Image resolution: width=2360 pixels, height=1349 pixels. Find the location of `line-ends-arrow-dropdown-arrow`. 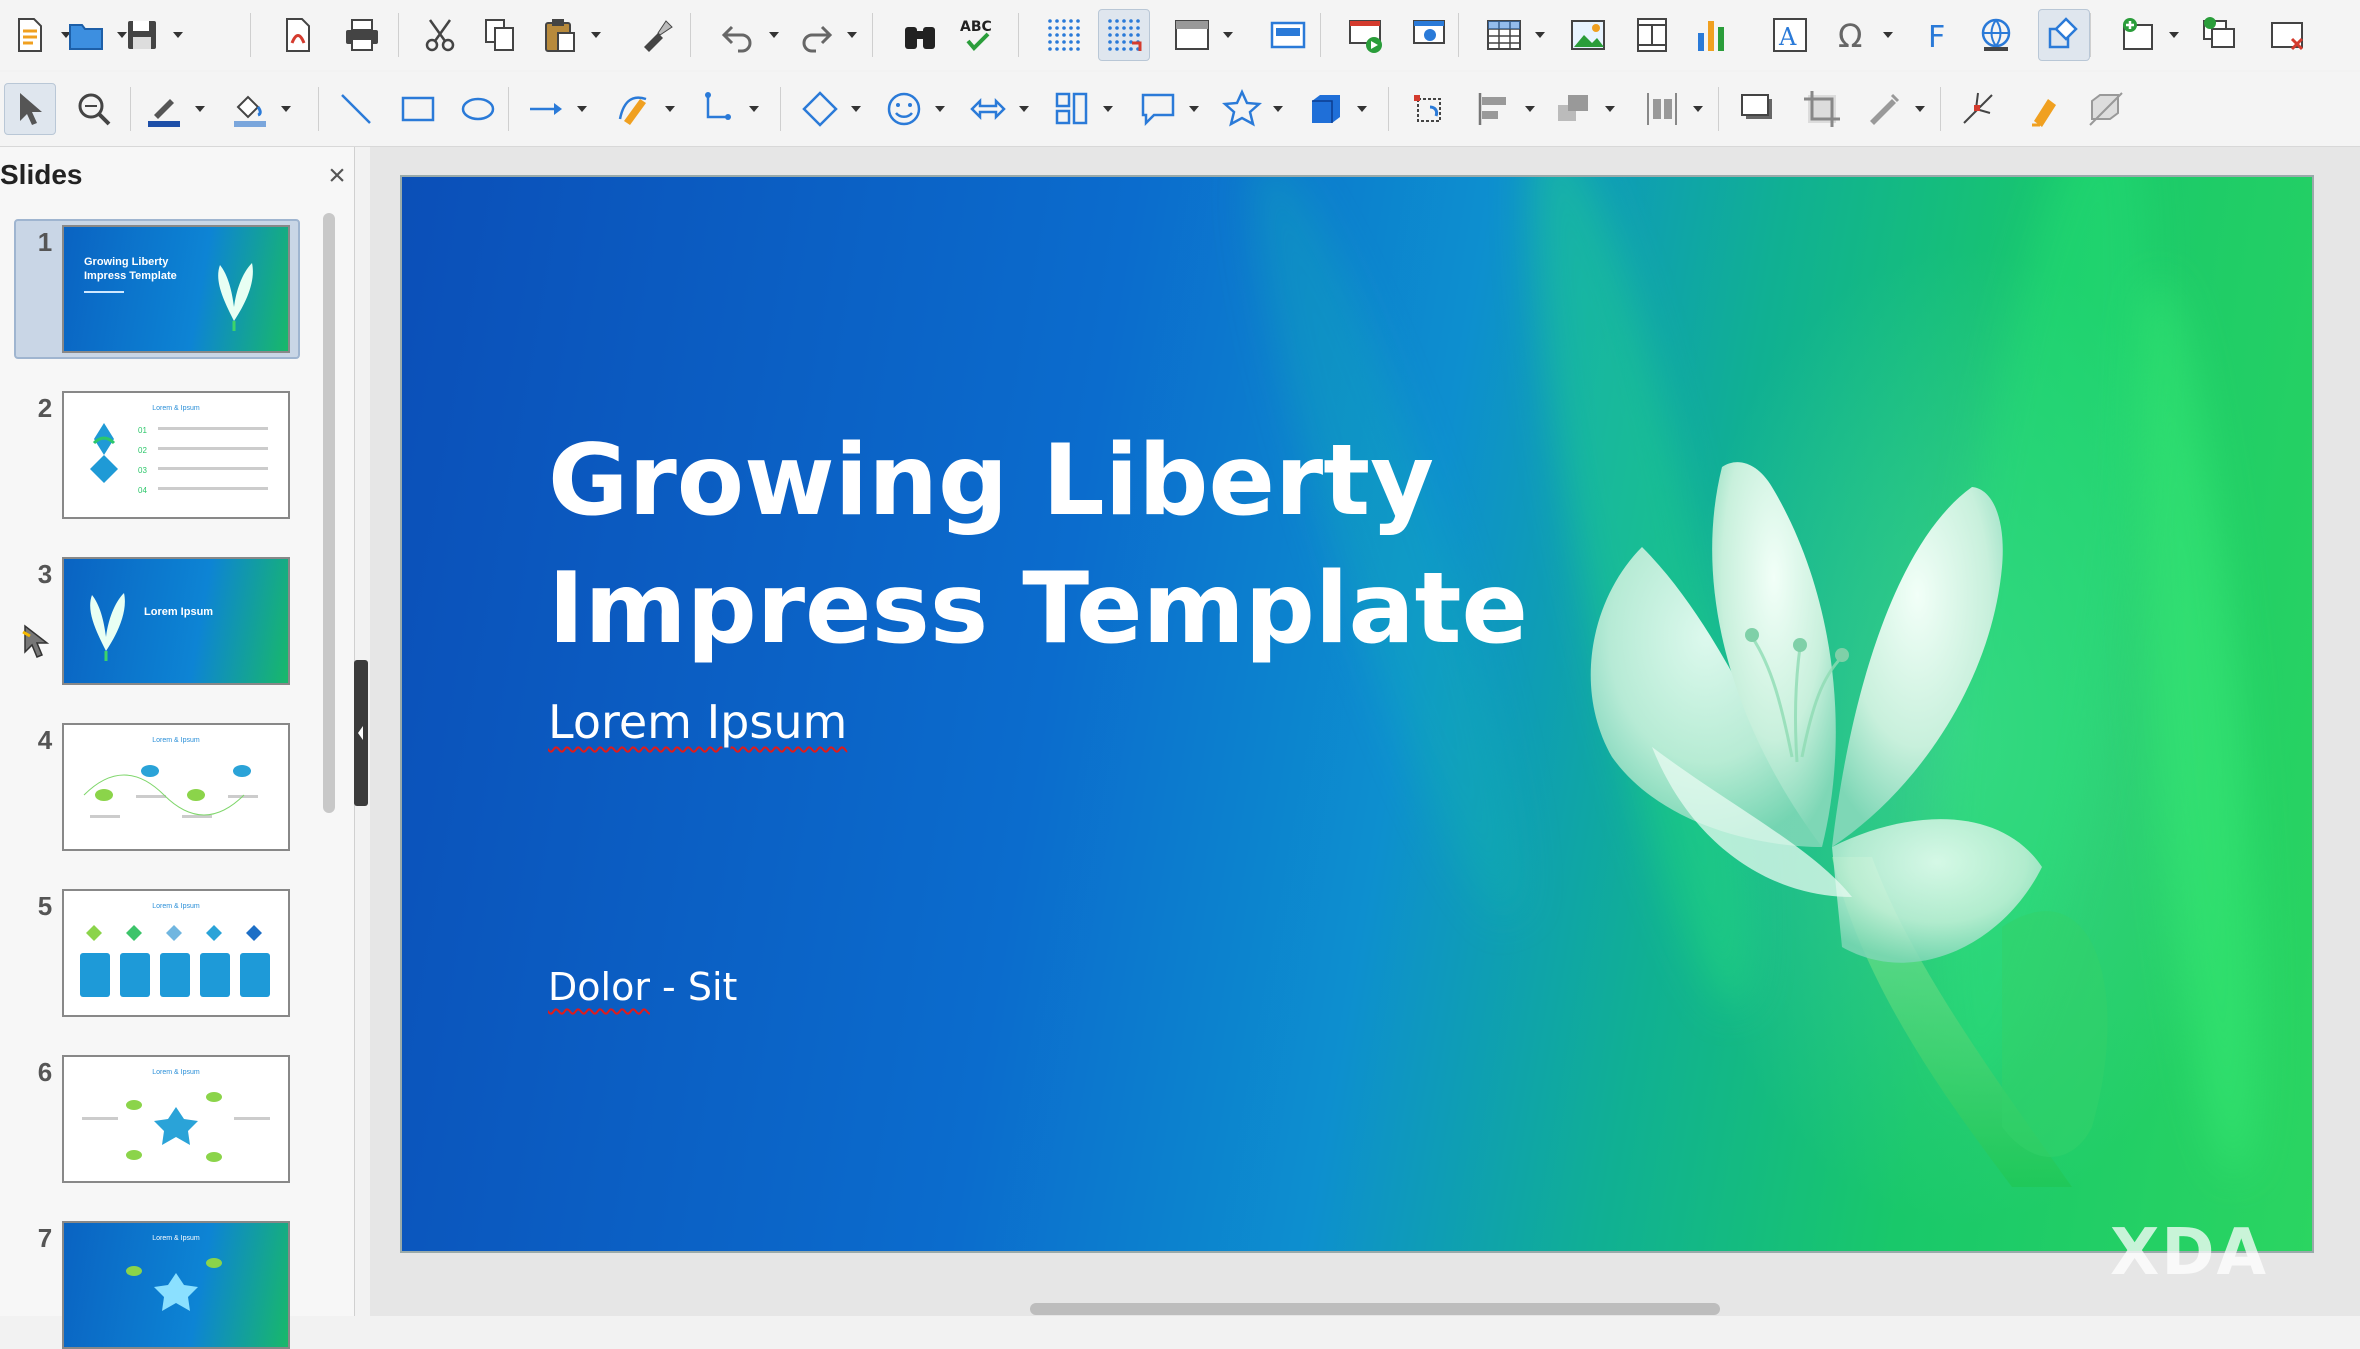

line-ends-arrow-dropdown-arrow is located at coordinates (582, 109).